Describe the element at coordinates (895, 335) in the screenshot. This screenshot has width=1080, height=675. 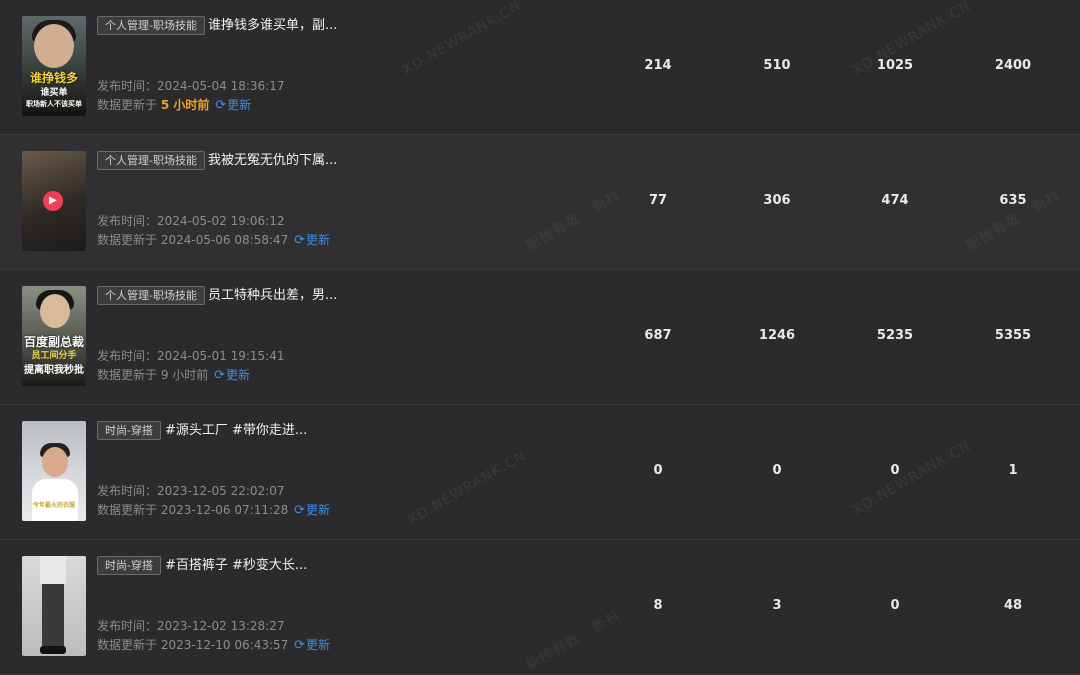
I see `stat-value: 5235` at that location.